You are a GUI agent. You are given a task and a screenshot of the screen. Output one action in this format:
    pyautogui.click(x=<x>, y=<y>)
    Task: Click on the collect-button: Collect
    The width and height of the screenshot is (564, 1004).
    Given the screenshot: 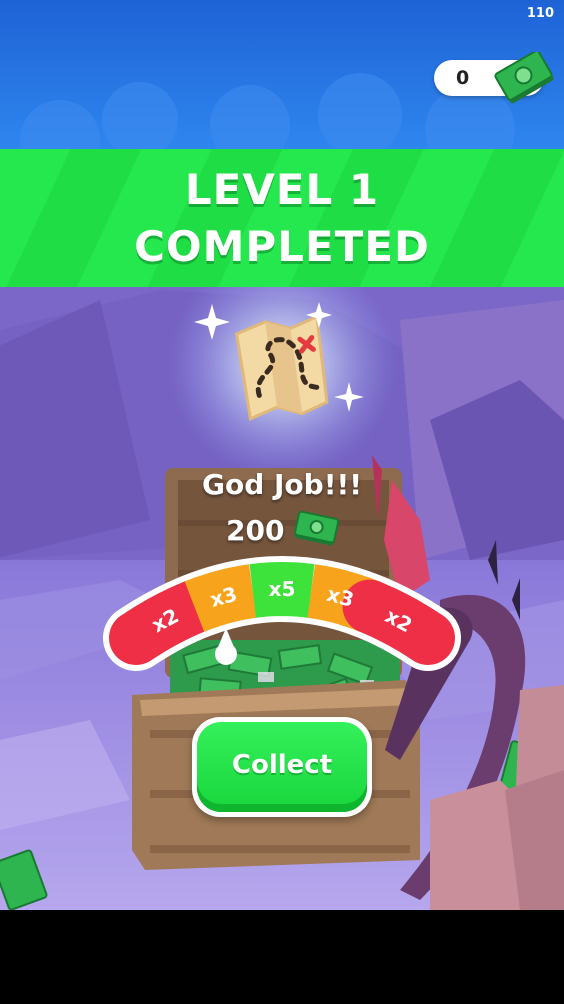 What is the action you would take?
    pyautogui.click(x=282, y=767)
    